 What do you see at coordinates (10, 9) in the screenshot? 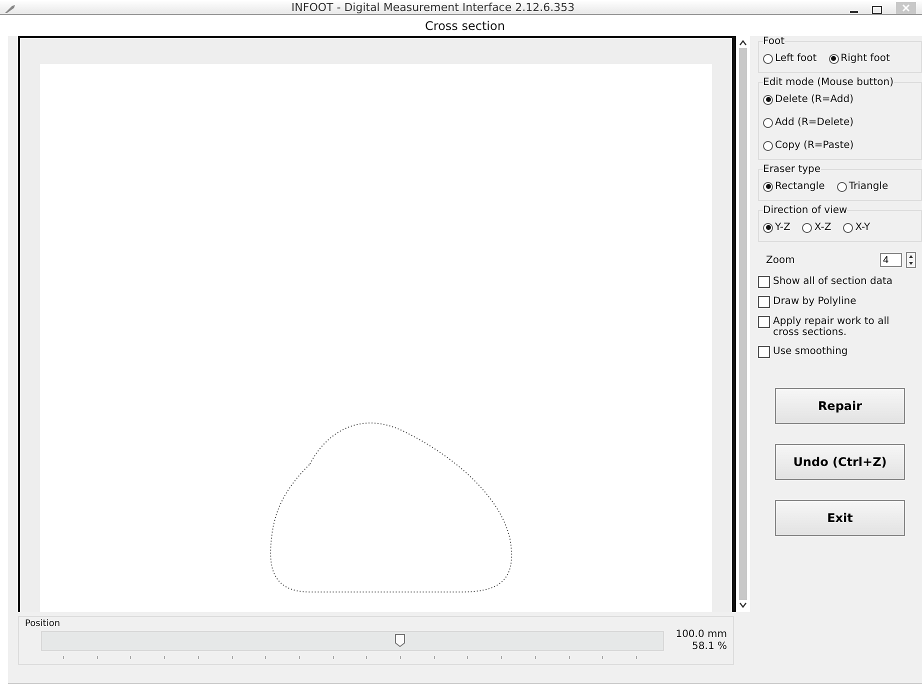
I see `app-icon` at bounding box center [10, 9].